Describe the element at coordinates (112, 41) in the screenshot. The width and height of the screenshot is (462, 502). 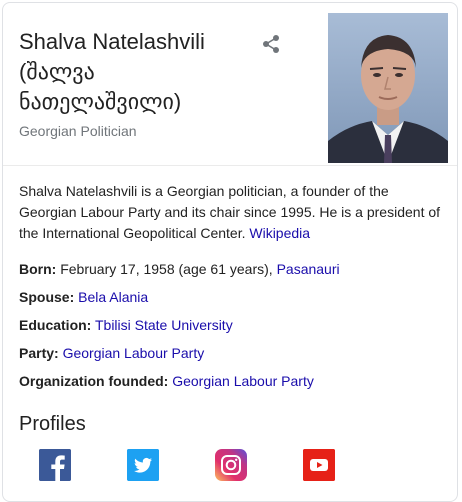
I see `person-name: Shalva Natelashvili` at that location.